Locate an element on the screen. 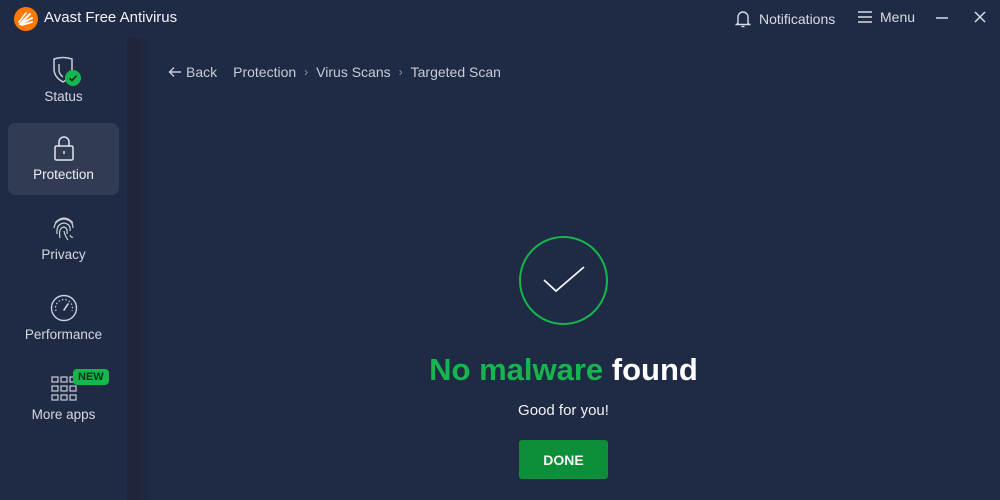  result-subtitle: Good for you! is located at coordinates (563, 410).